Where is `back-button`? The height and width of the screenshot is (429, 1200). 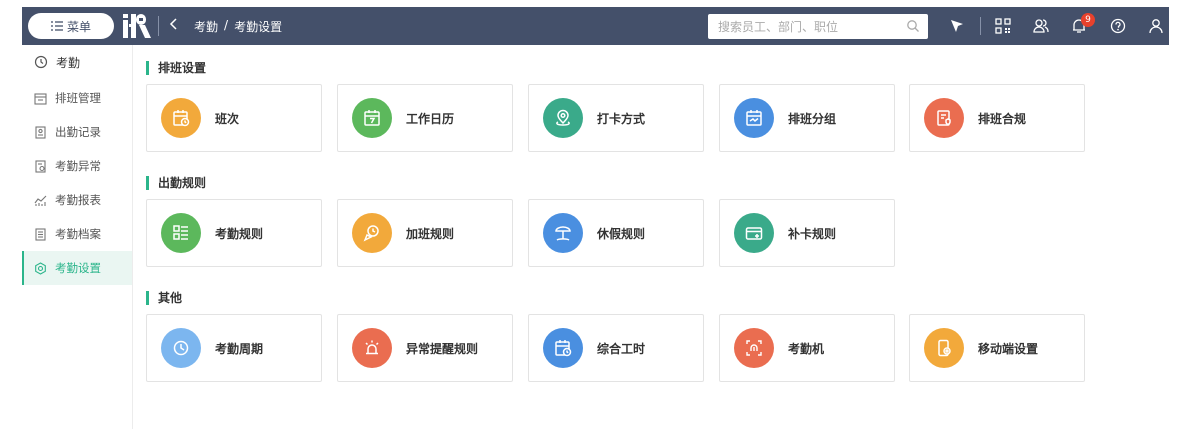
back-button is located at coordinates (174, 26).